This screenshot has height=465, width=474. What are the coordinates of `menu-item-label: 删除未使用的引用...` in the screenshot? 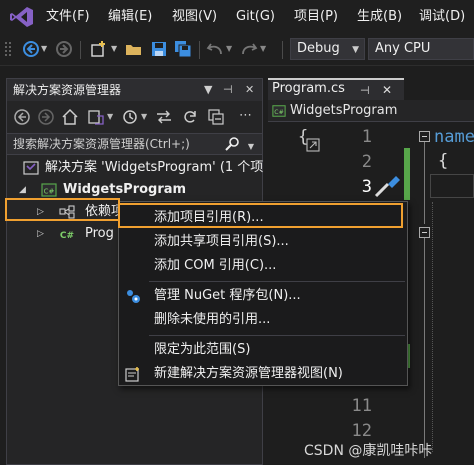 It's located at (212, 319).